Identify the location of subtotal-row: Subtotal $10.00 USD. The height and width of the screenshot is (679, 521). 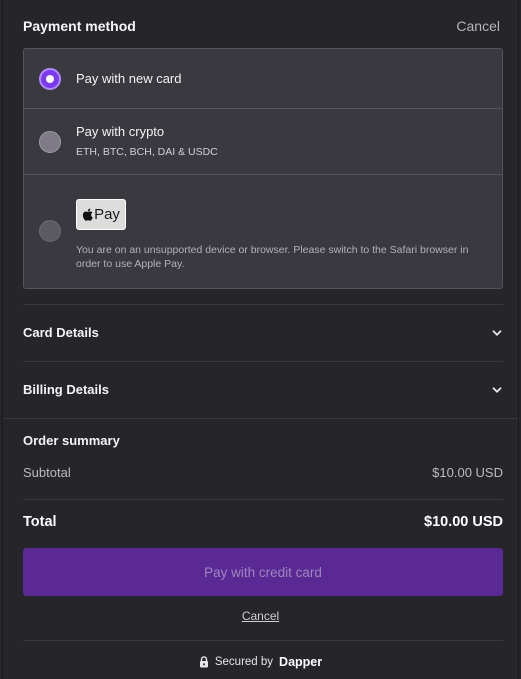
(263, 472).